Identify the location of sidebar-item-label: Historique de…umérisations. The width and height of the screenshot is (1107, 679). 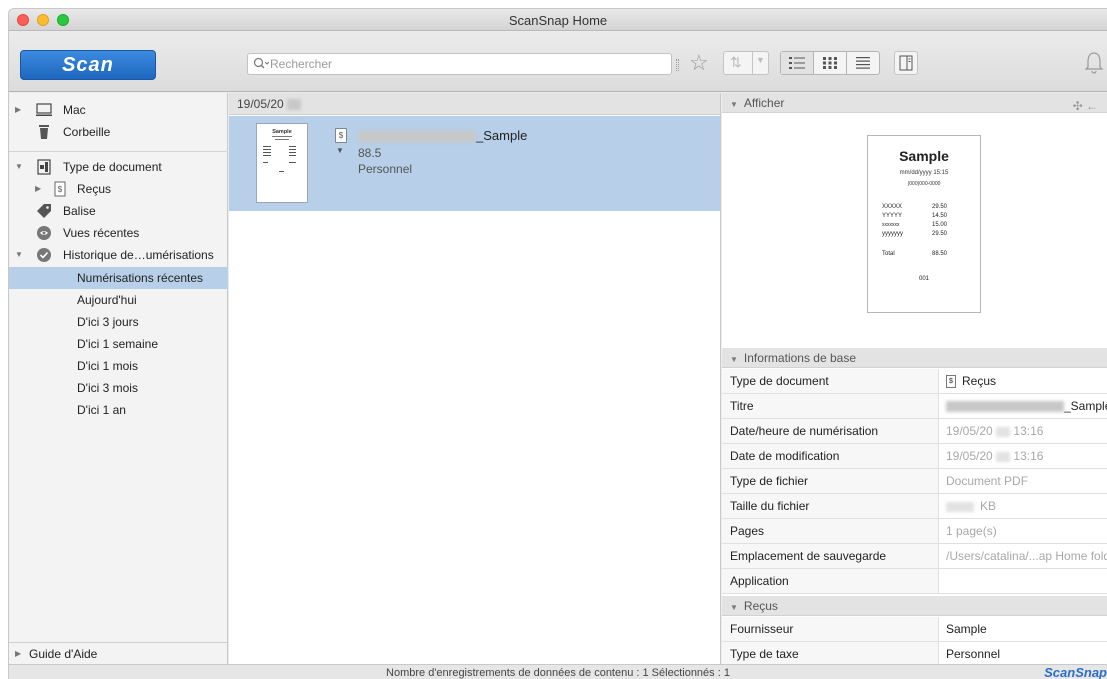
(138, 255).